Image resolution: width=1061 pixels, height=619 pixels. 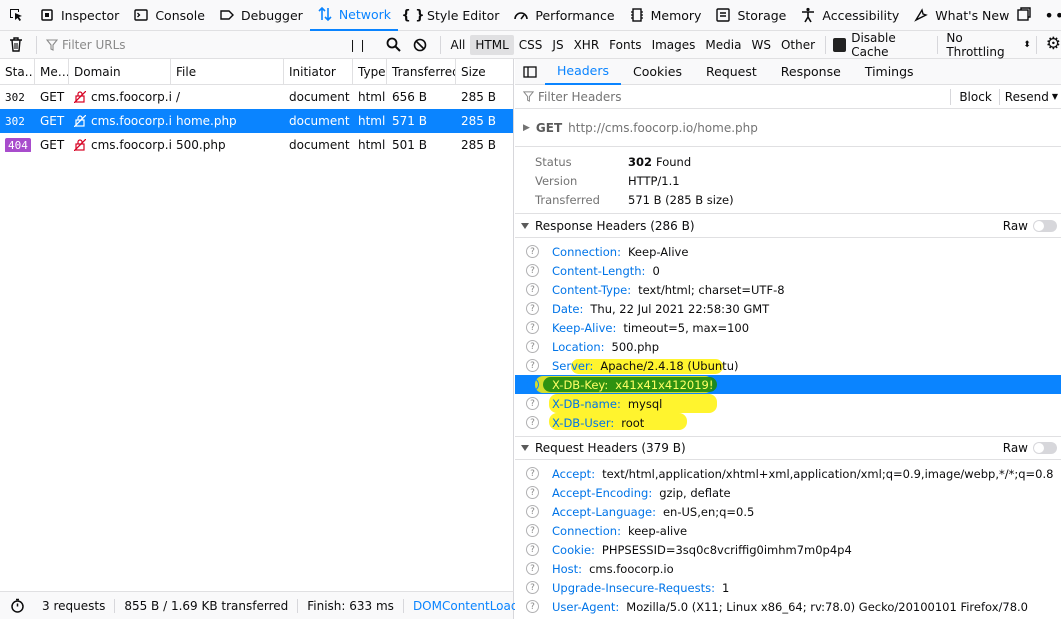 I want to click on tab-storage: Storage, so click(x=750, y=15).